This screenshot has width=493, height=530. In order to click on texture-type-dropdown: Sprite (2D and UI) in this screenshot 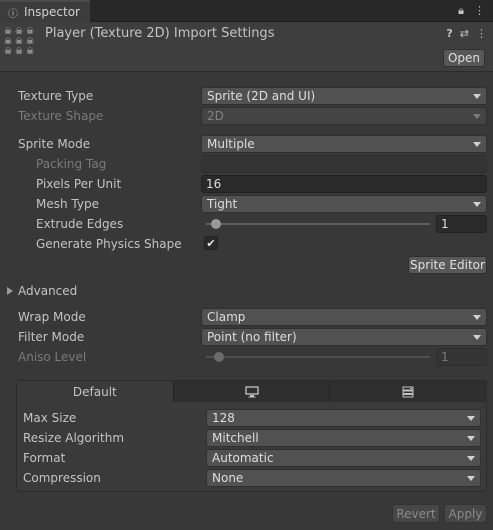, I will do `click(344, 96)`.